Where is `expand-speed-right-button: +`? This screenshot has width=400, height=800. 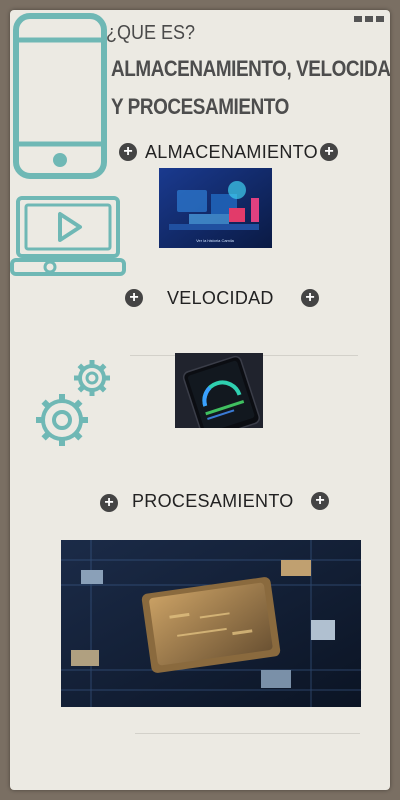 expand-speed-right-button: + is located at coordinates (310, 298).